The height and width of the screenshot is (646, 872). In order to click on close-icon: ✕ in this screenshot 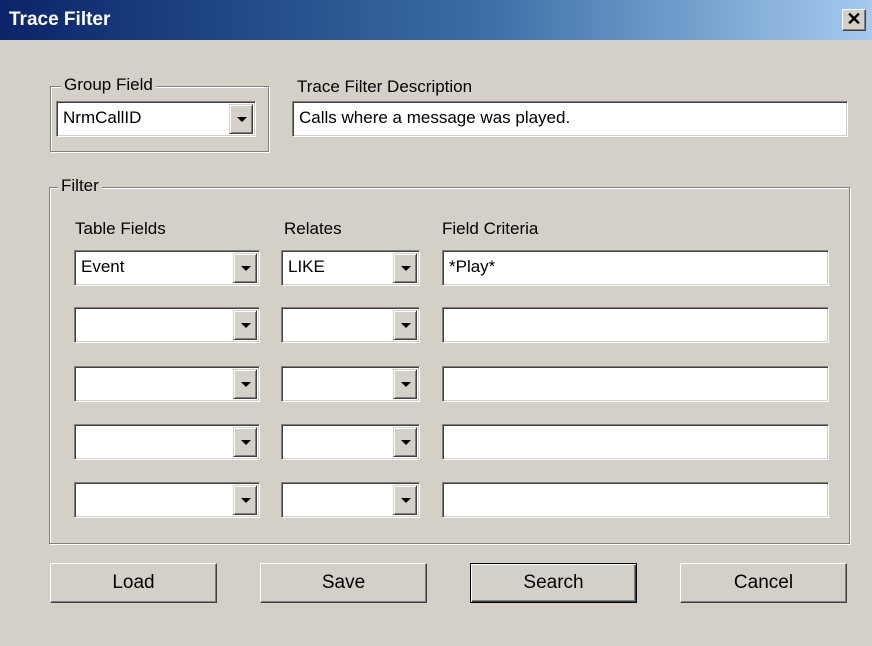, I will do `click(854, 19)`.